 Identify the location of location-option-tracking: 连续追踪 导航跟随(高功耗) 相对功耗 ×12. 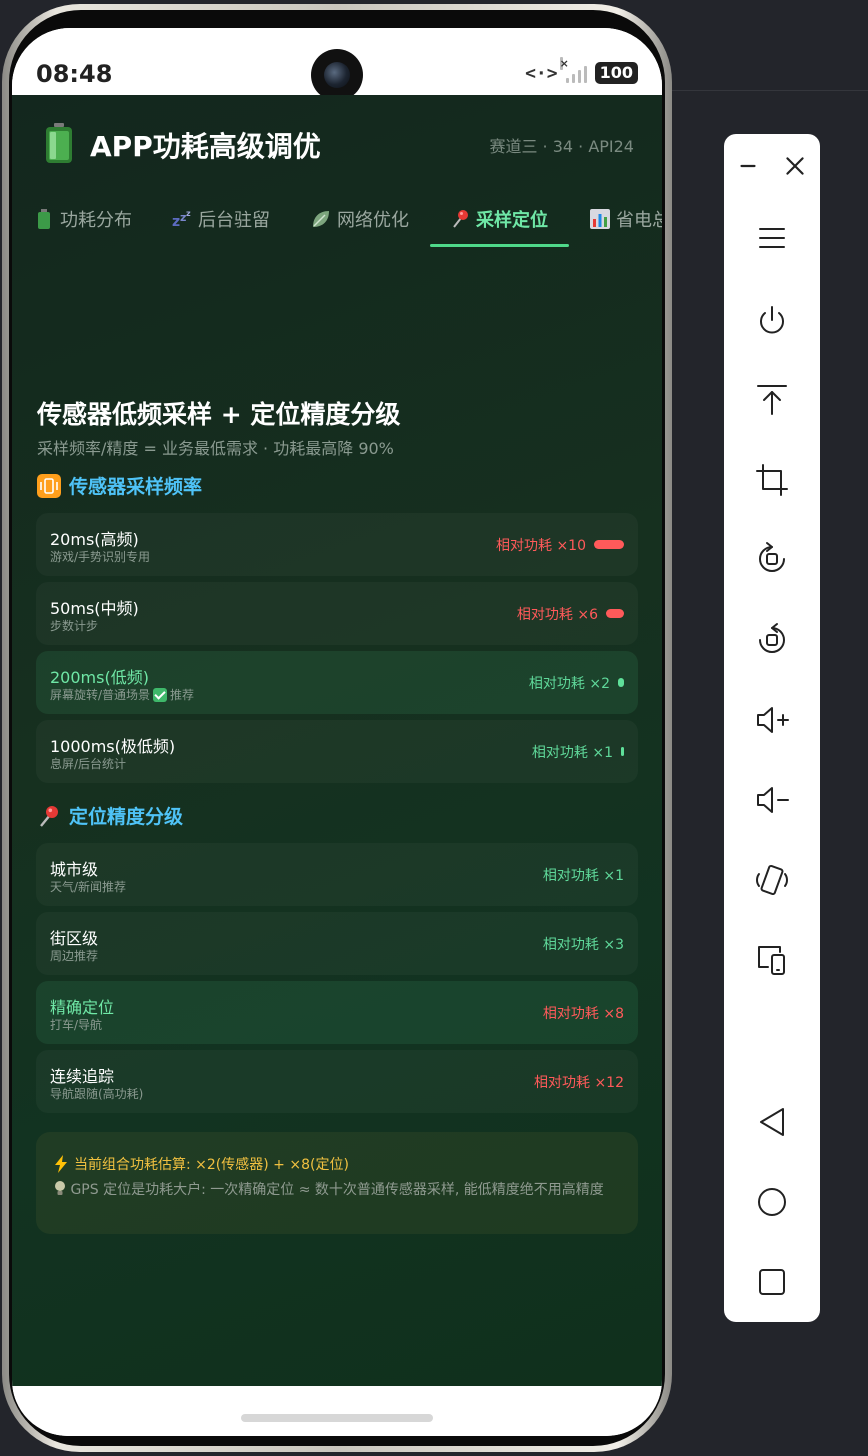
(337, 1081).